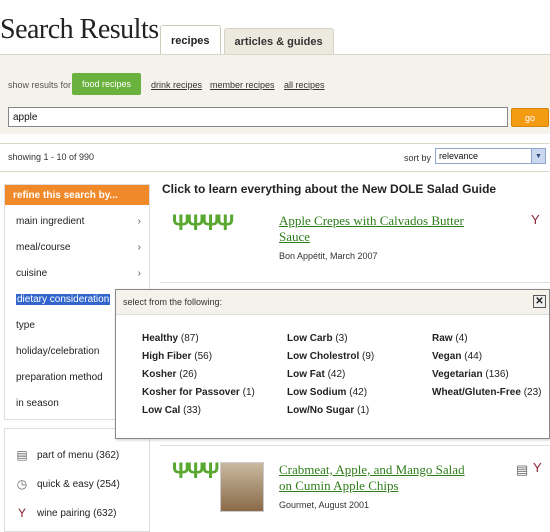 The width and height of the screenshot is (550, 532). I want to click on filter-drink-recipes: drink recipes, so click(176, 85).